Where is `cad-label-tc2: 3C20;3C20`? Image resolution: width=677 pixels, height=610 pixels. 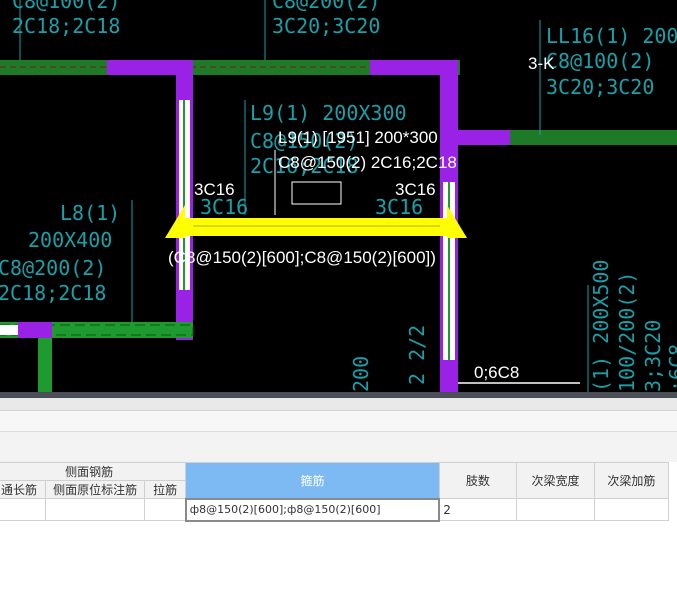
cad-label-tc2: 3C20;3C20 is located at coordinates (326, 26).